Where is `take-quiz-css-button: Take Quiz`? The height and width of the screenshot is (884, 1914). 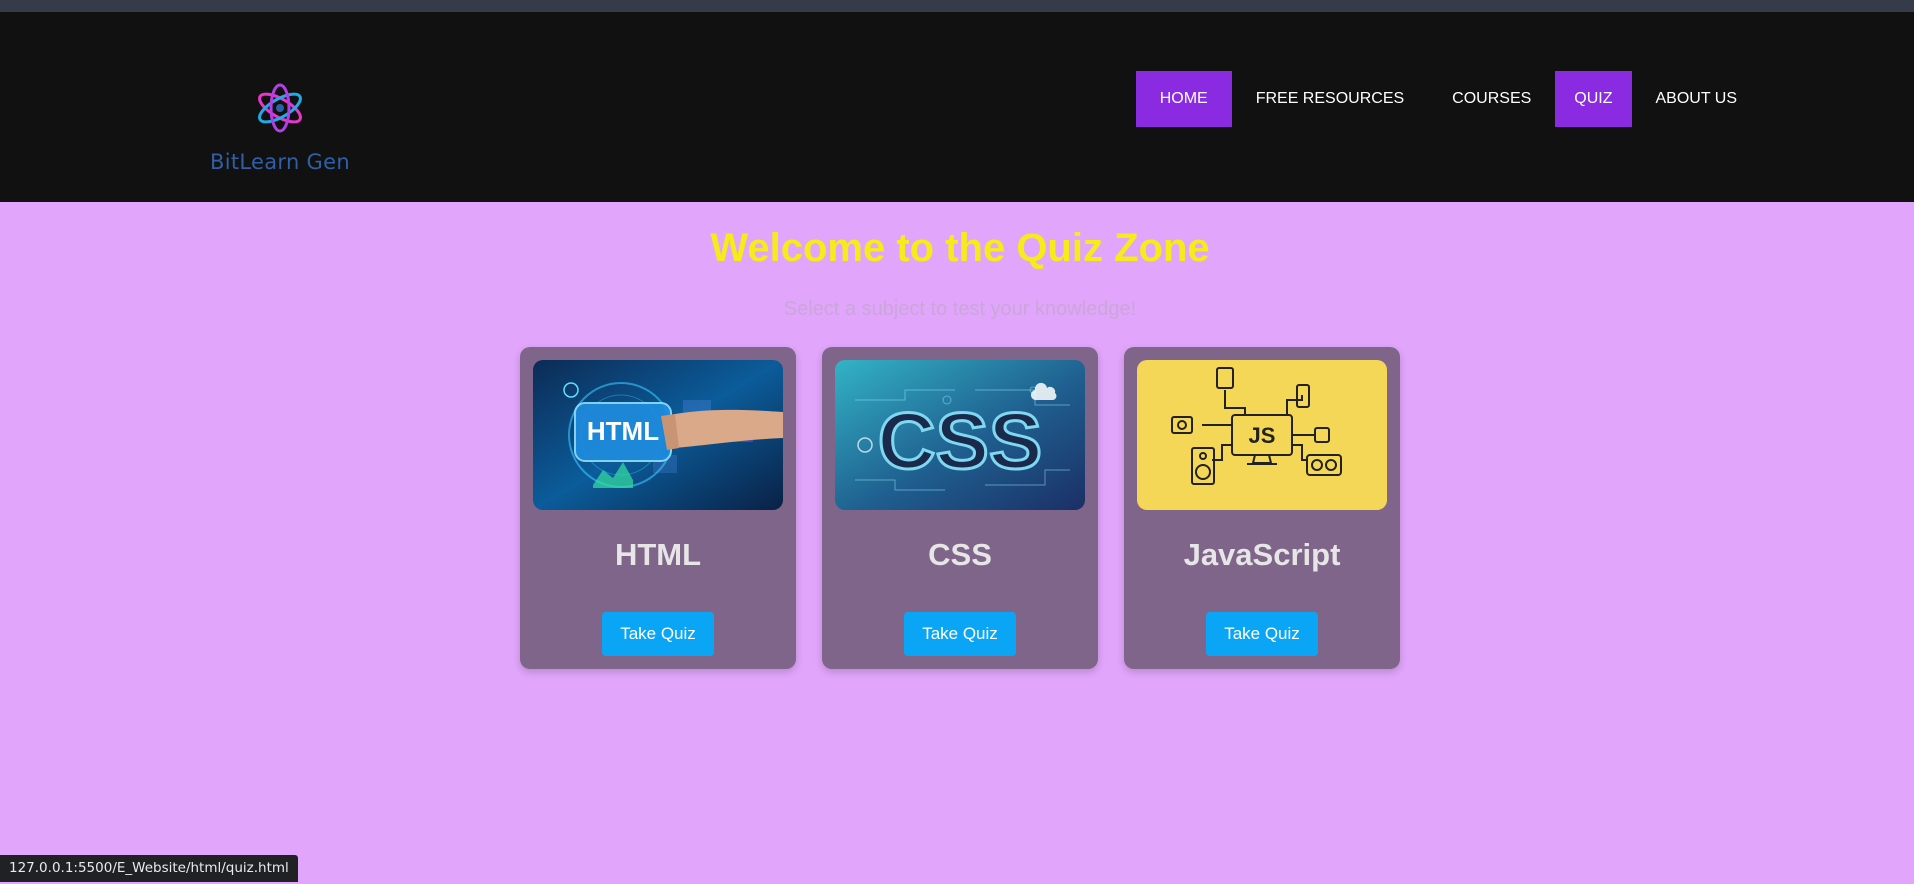
take-quiz-css-button: Take Quiz is located at coordinates (960, 634).